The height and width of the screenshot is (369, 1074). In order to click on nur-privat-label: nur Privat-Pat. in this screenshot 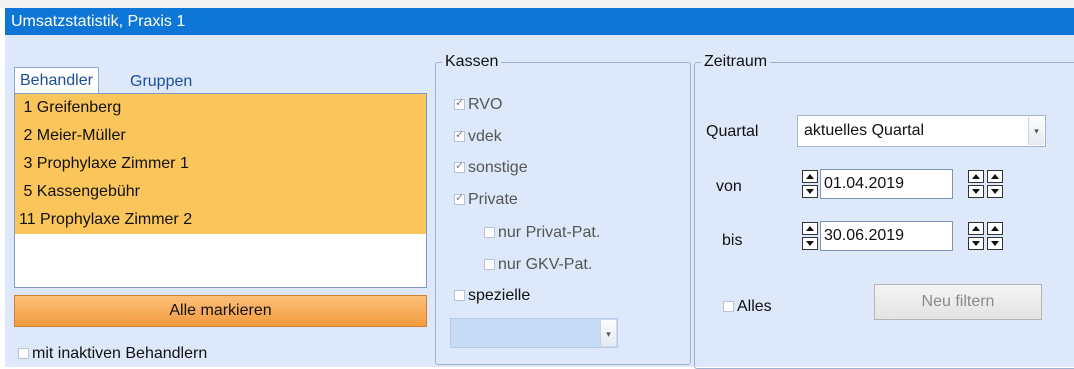, I will do `click(549, 232)`.